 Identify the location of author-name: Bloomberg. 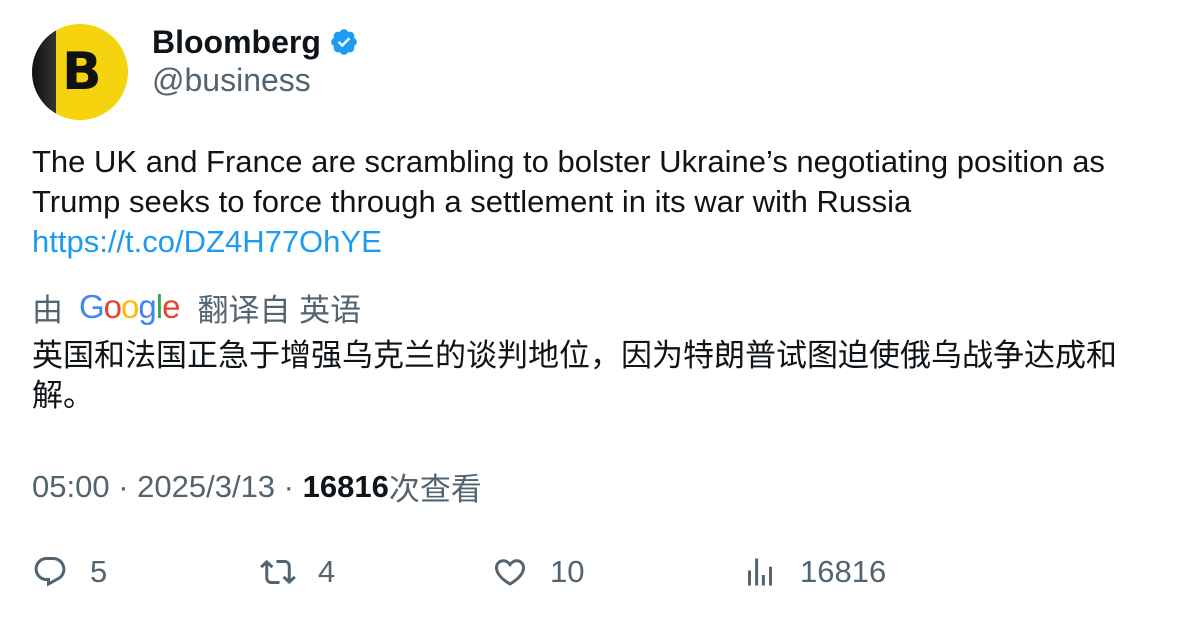
(236, 42).